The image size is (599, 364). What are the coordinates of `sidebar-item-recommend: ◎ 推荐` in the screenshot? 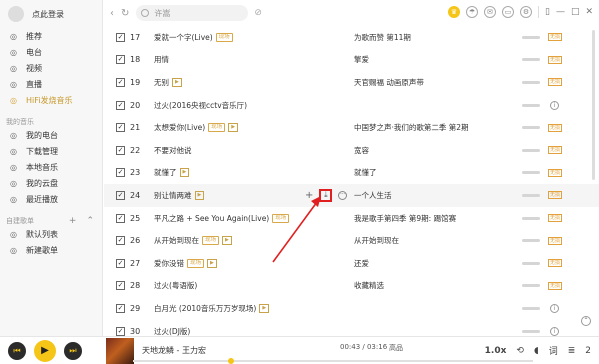 It's located at (51, 36).